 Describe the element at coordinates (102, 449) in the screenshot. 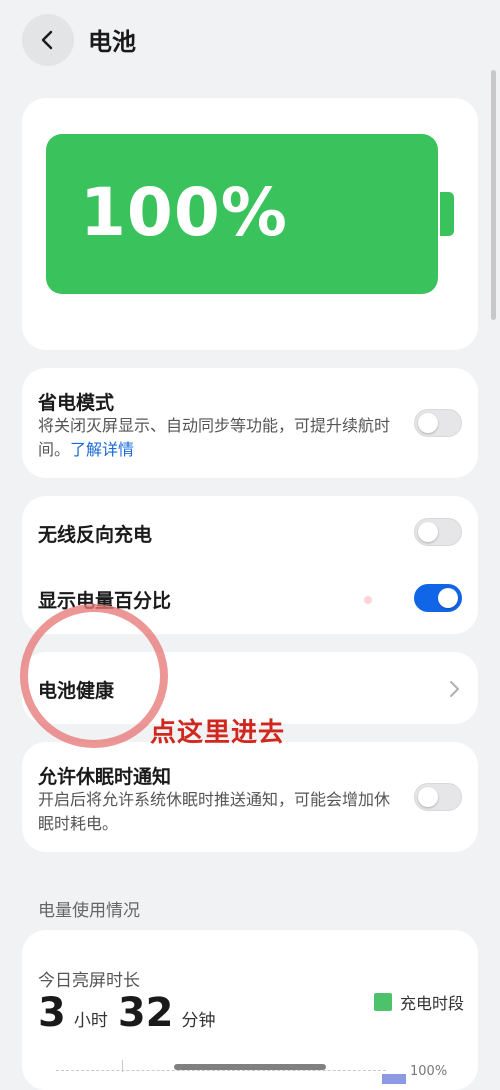

I see `learn-more-link: 了解详情` at that location.